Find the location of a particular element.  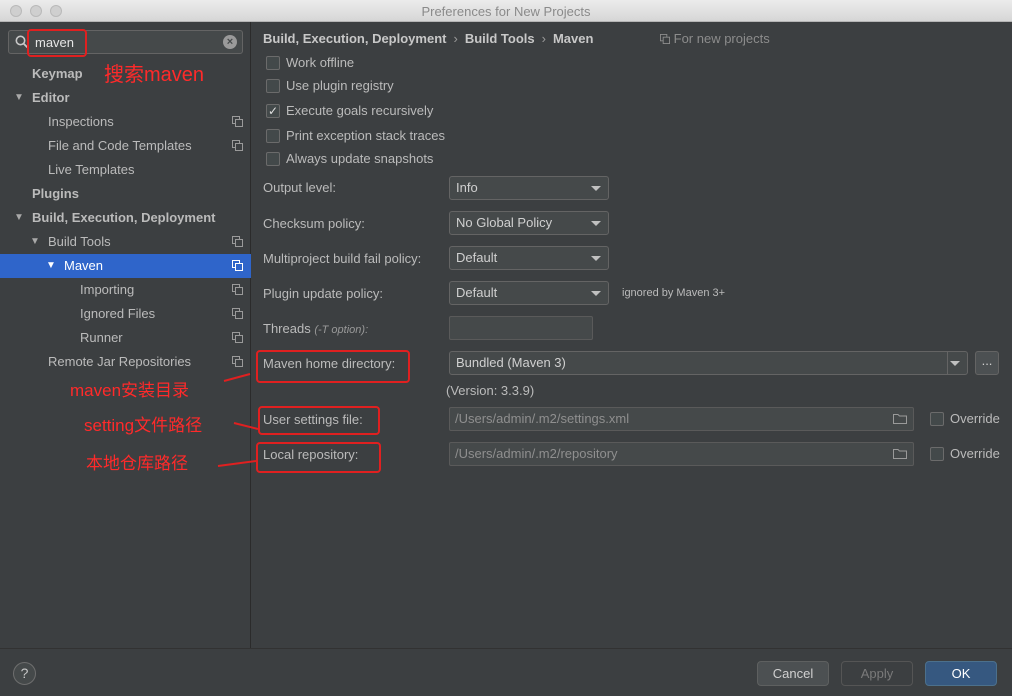

annotation-arrows is located at coordinates (238, 420).